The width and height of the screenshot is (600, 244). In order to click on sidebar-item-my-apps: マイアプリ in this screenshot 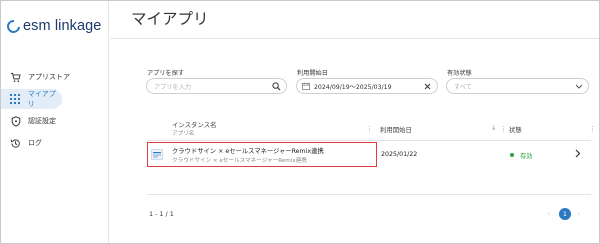, I will do `click(31, 99)`.